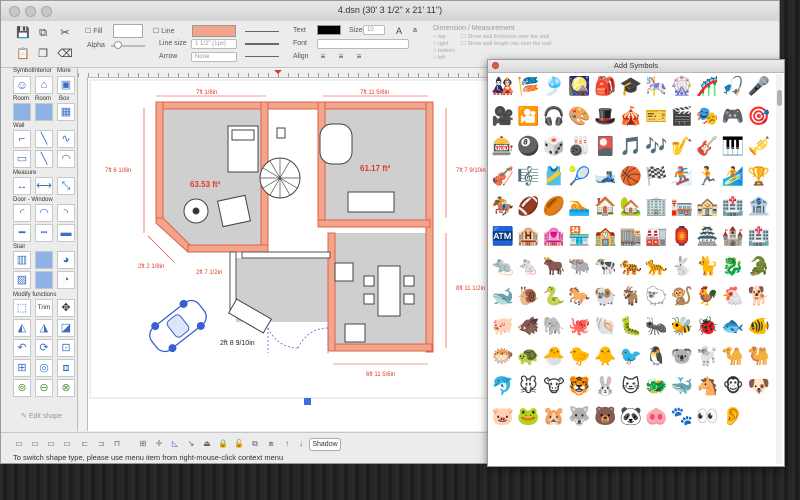  I want to click on lock-icon: 🔒, so click(223, 443).